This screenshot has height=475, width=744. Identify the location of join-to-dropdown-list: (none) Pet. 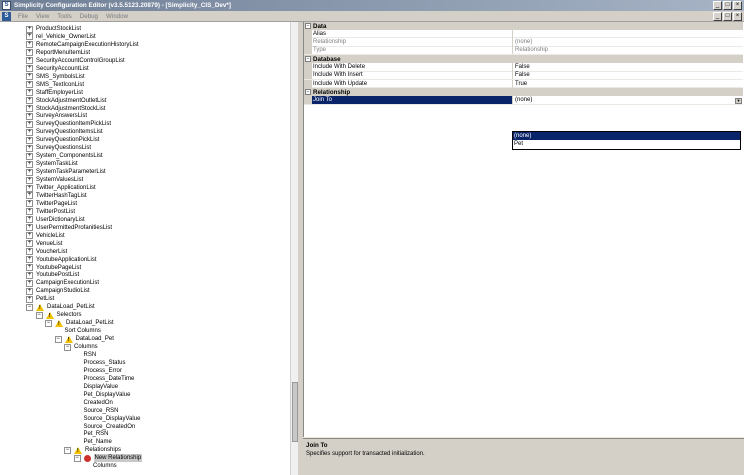
(626, 140).